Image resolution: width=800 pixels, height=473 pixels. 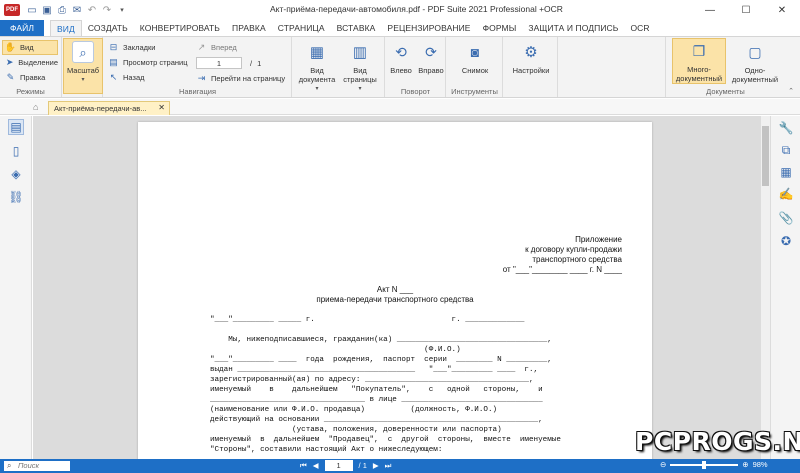 What do you see at coordinates (428, 28) in the screenshot?
I see `tab-review: РЕЦЕНЗИРОВАНИЕ` at bounding box center [428, 28].